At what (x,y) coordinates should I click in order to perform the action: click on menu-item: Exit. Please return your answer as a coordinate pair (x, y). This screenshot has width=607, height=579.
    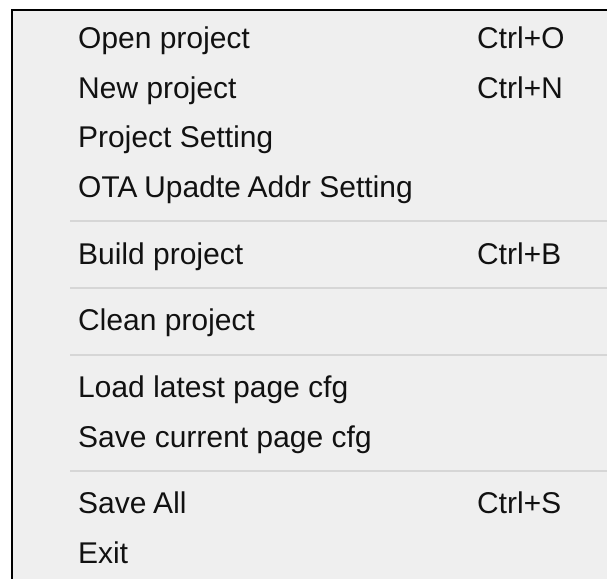
    Looking at the image, I should click on (310, 554).